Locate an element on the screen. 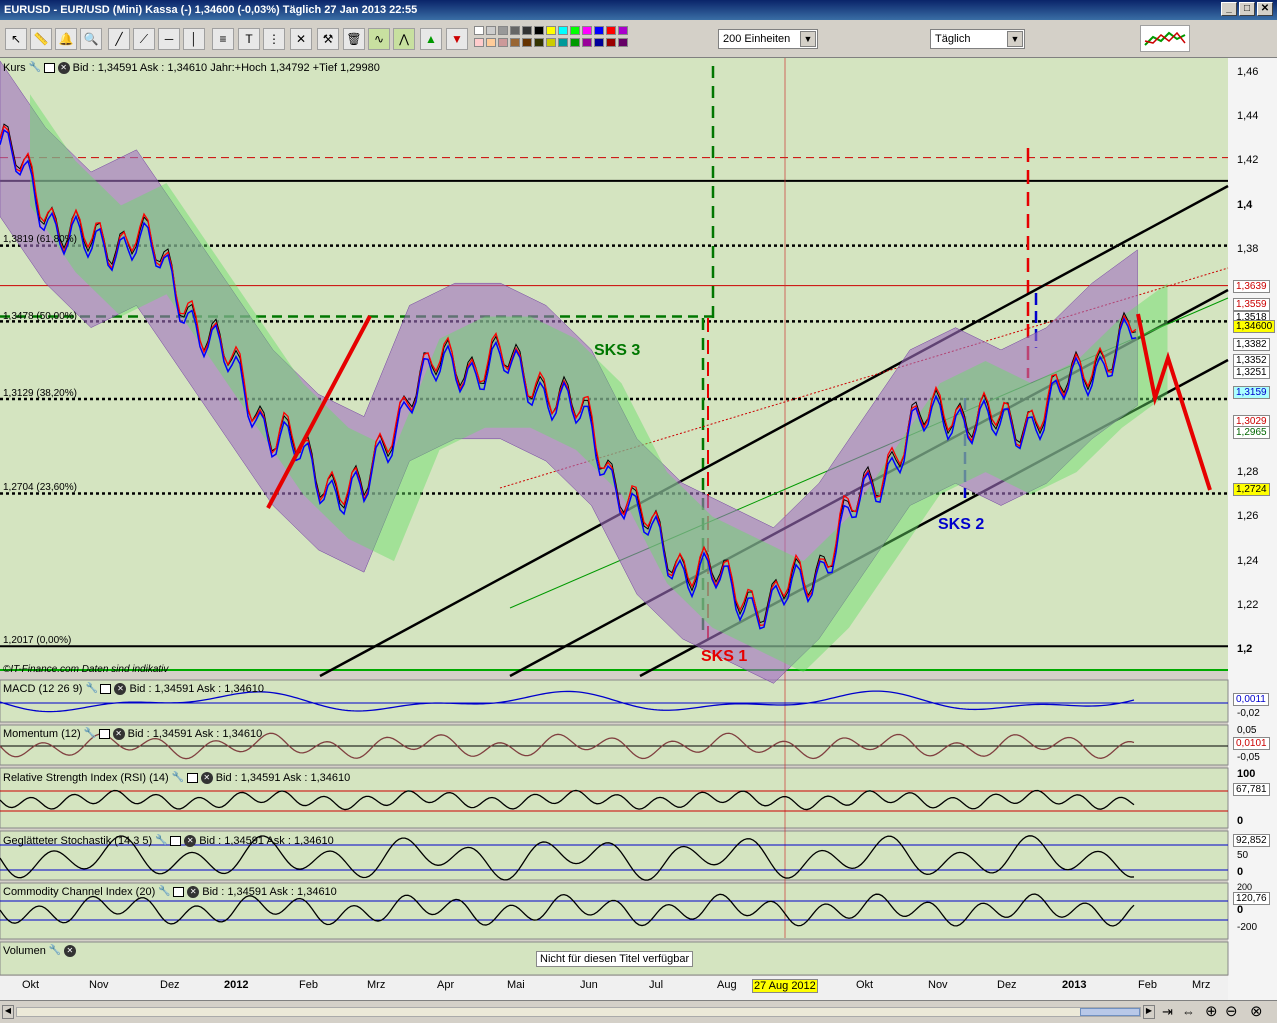 The width and height of the screenshot is (1277, 1023). arrow-down-icon: ▼ is located at coordinates (457, 39).